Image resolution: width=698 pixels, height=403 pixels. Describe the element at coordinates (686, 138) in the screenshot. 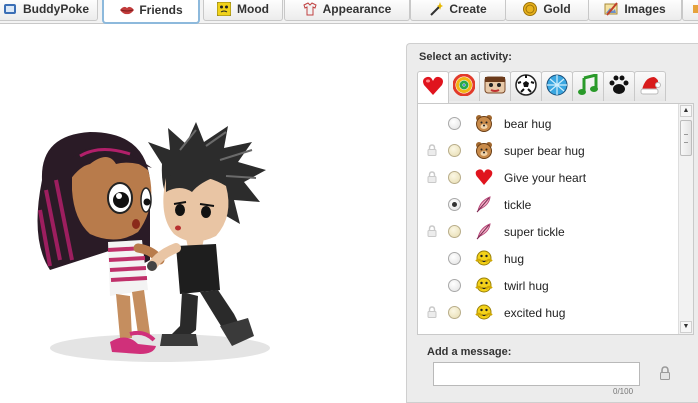

I see `scroll-thumb` at that location.